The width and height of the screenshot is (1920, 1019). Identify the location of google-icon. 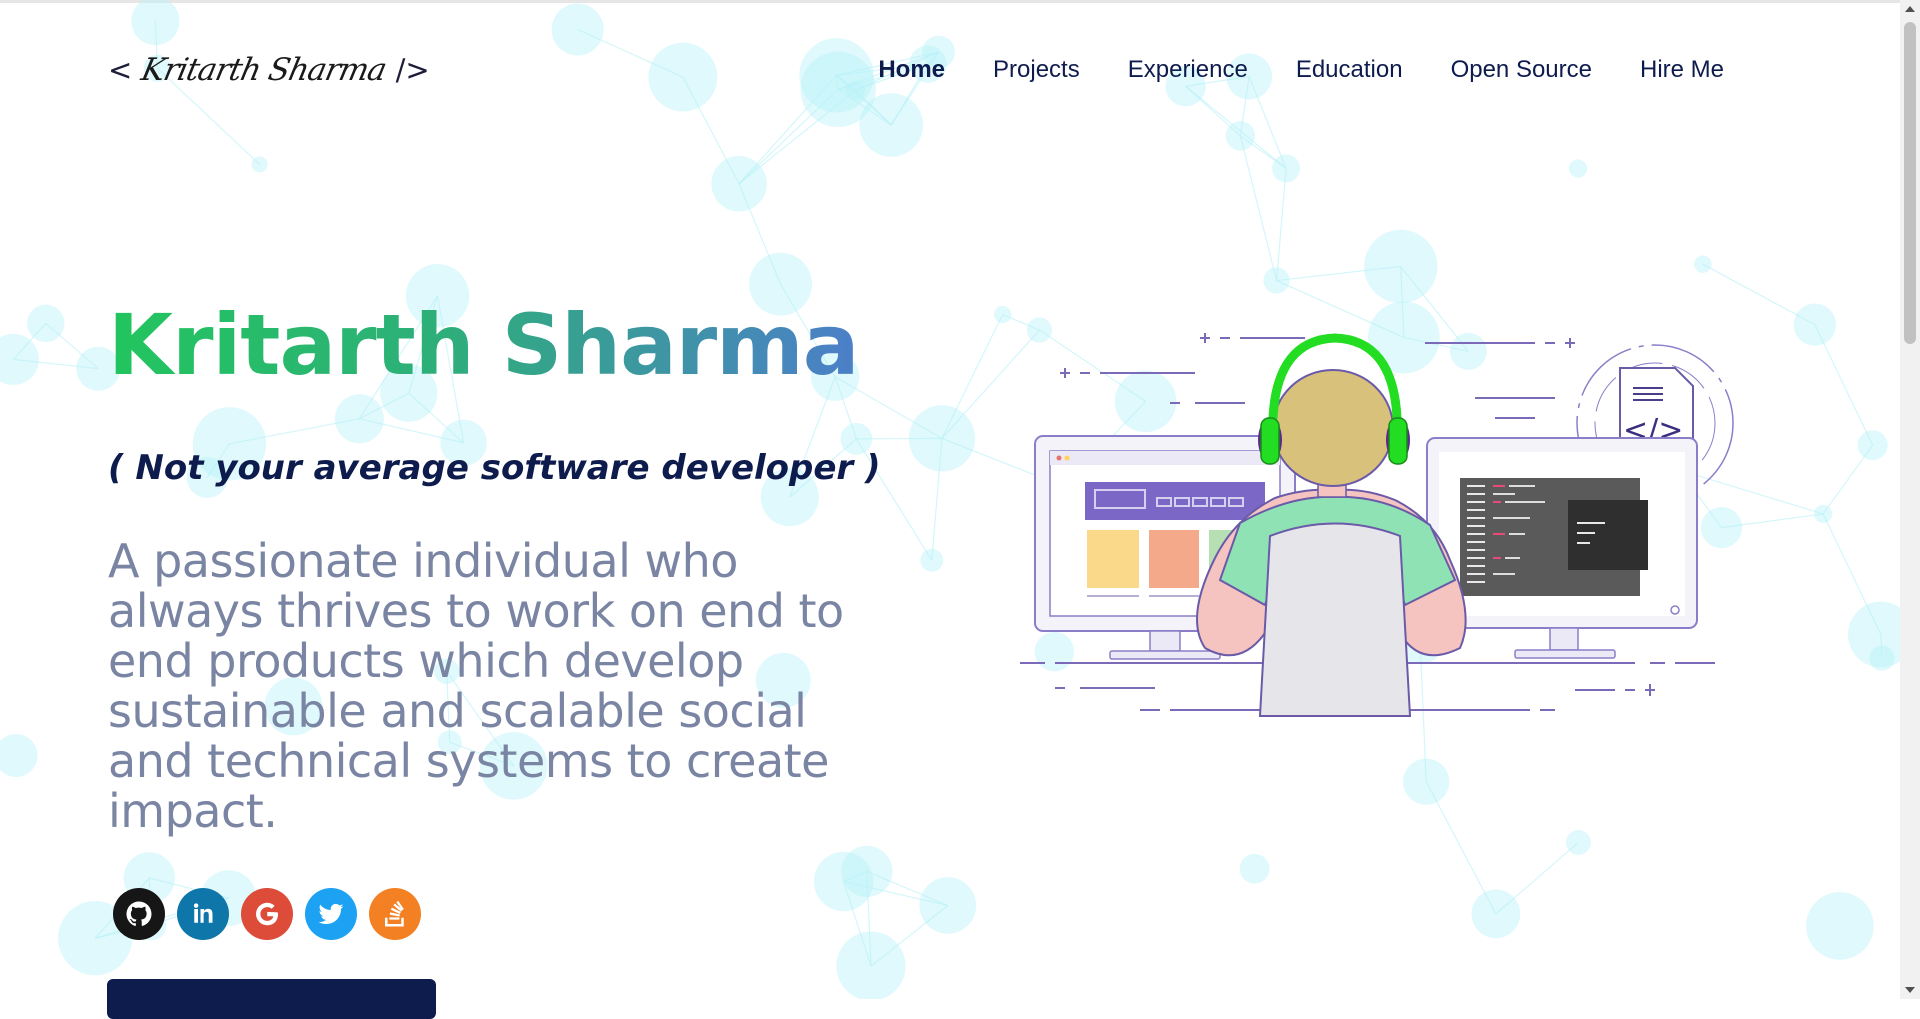
(267, 914).